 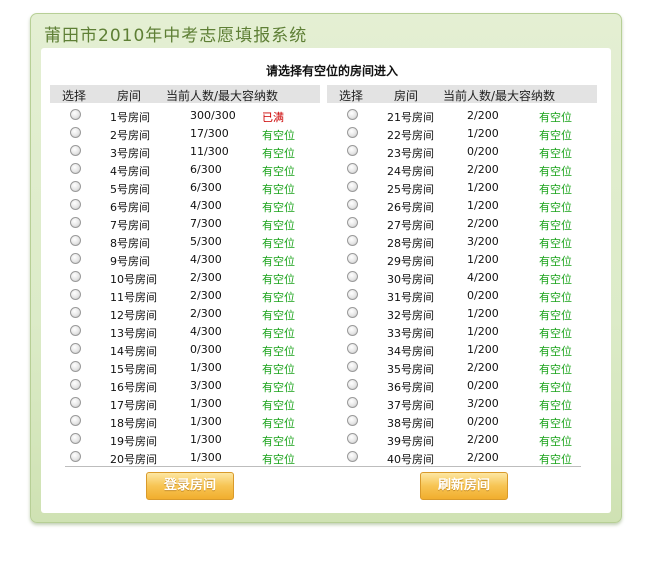 I want to click on room-row: 35号房间 2/200 有空位, so click(x=462, y=367).